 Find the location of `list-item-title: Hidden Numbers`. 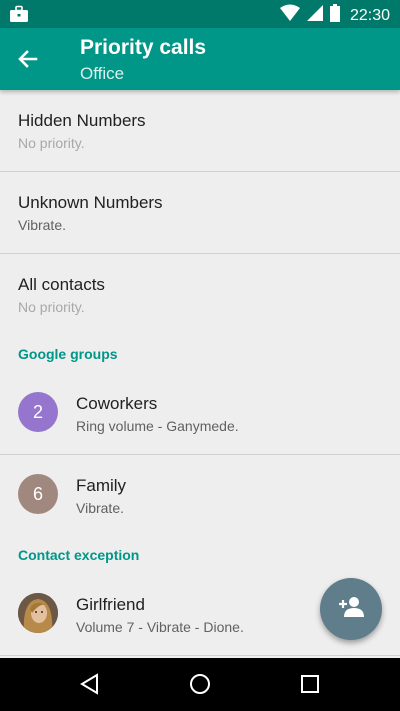

list-item-title: Hidden Numbers is located at coordinates (82, 120).